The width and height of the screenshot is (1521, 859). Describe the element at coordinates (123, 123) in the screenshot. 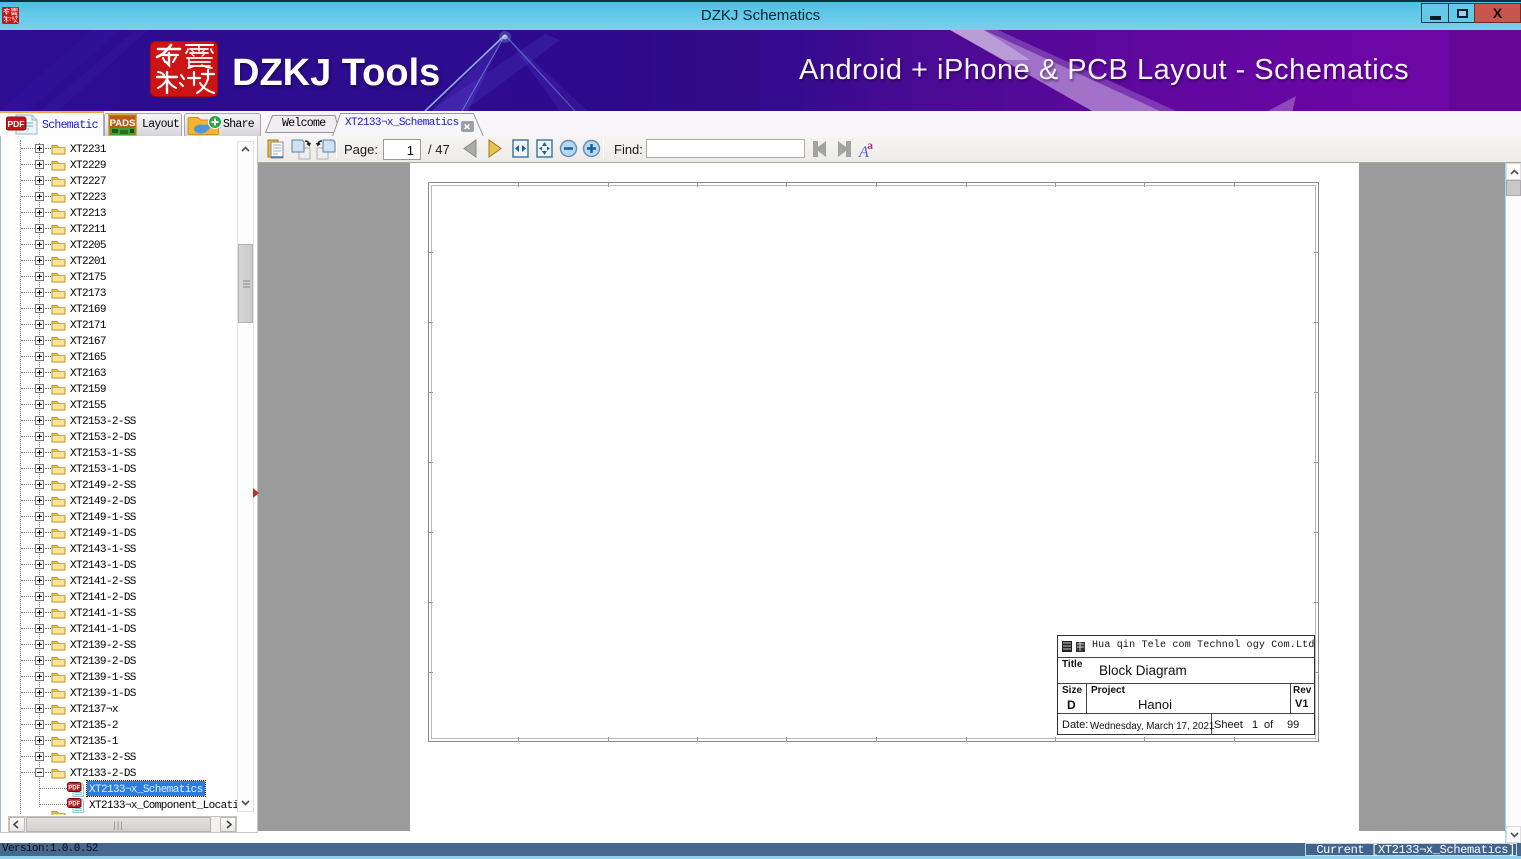

I see `svg-text: PADS` at that location.